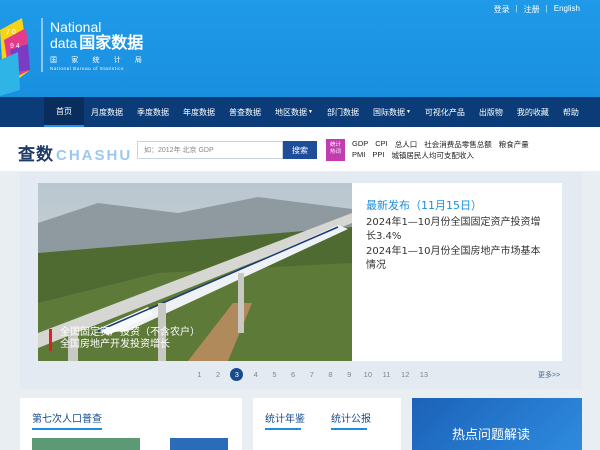 The width and height of the screenshot is (600, 450). What do you see at coordinates (457, 230) in the screenshot?
I see `news-link: 2024年1—10月份全国固定资产投资增长3.4%` at bounding box center [457, 230].